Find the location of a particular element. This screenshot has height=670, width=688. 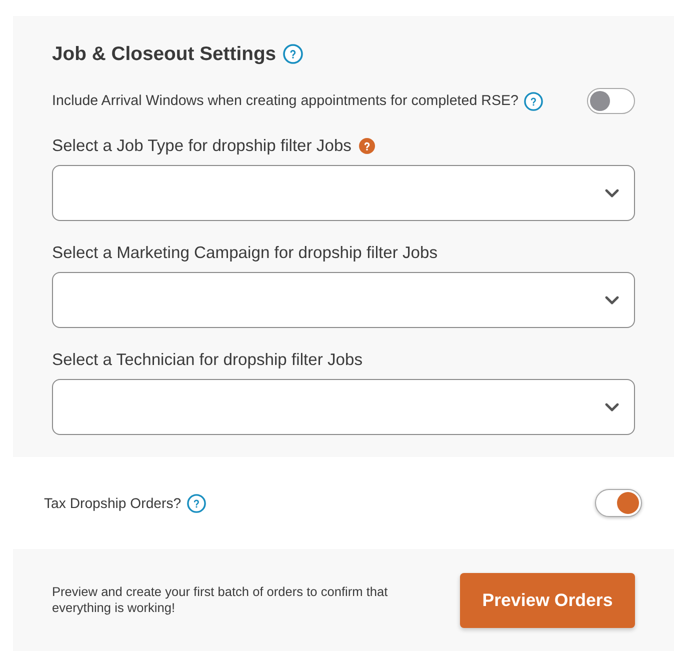

setting-label: Tax Dropship Orders? is located at coordinates (113, 503).